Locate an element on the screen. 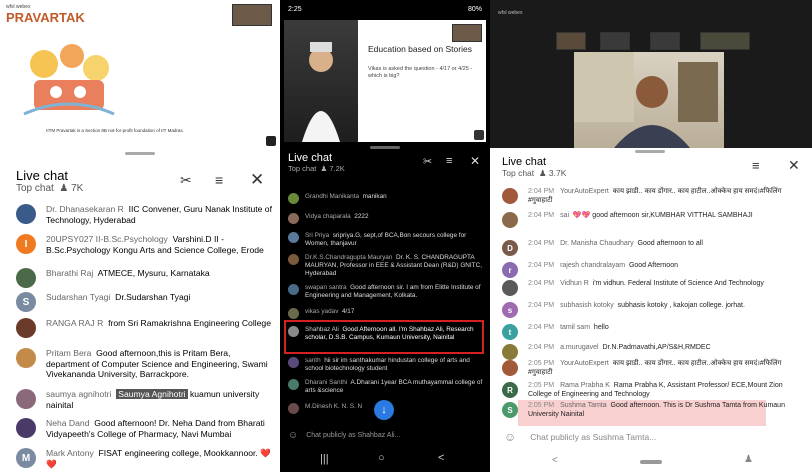  chat-message: Grandhi Manikanta manikan is located at coordinates (385, 198).